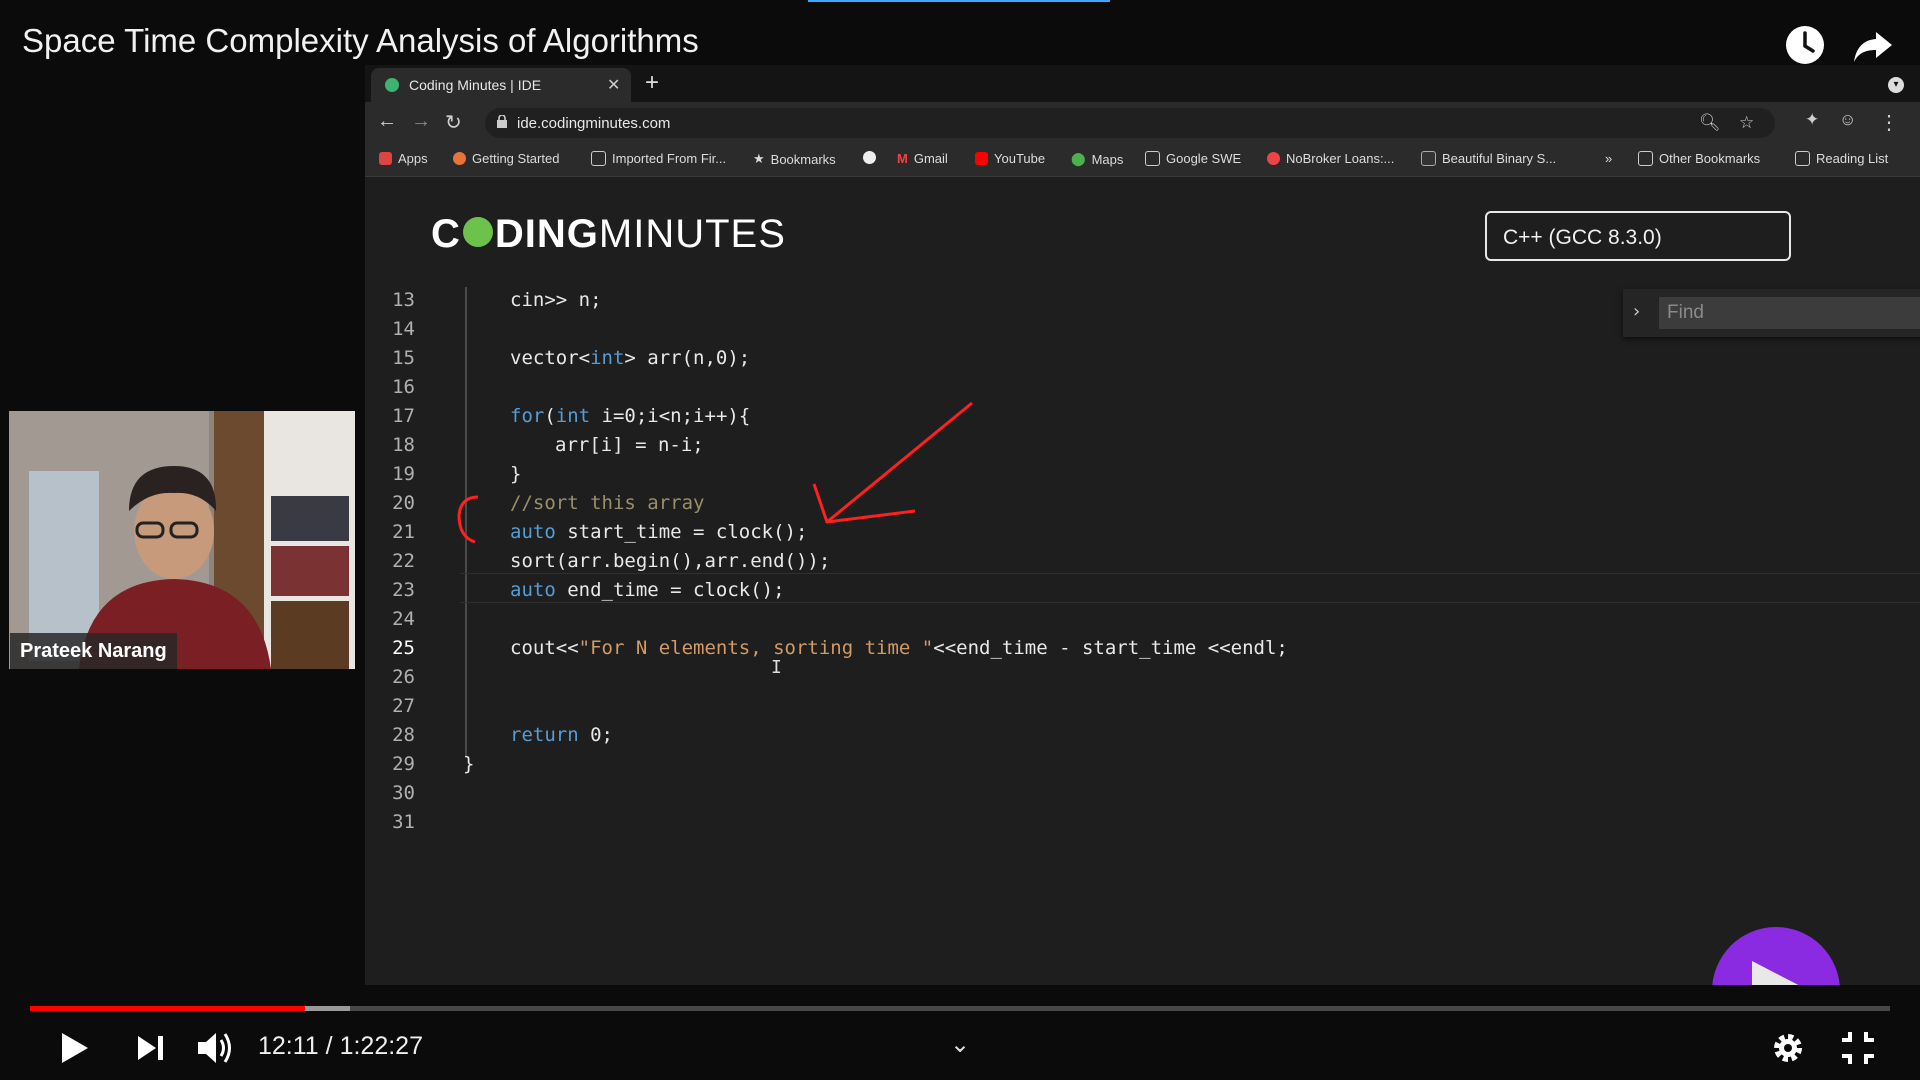 The height and width of the screenshot is (1080, 1920). I want to click on site-icon, so click(1428, 158).